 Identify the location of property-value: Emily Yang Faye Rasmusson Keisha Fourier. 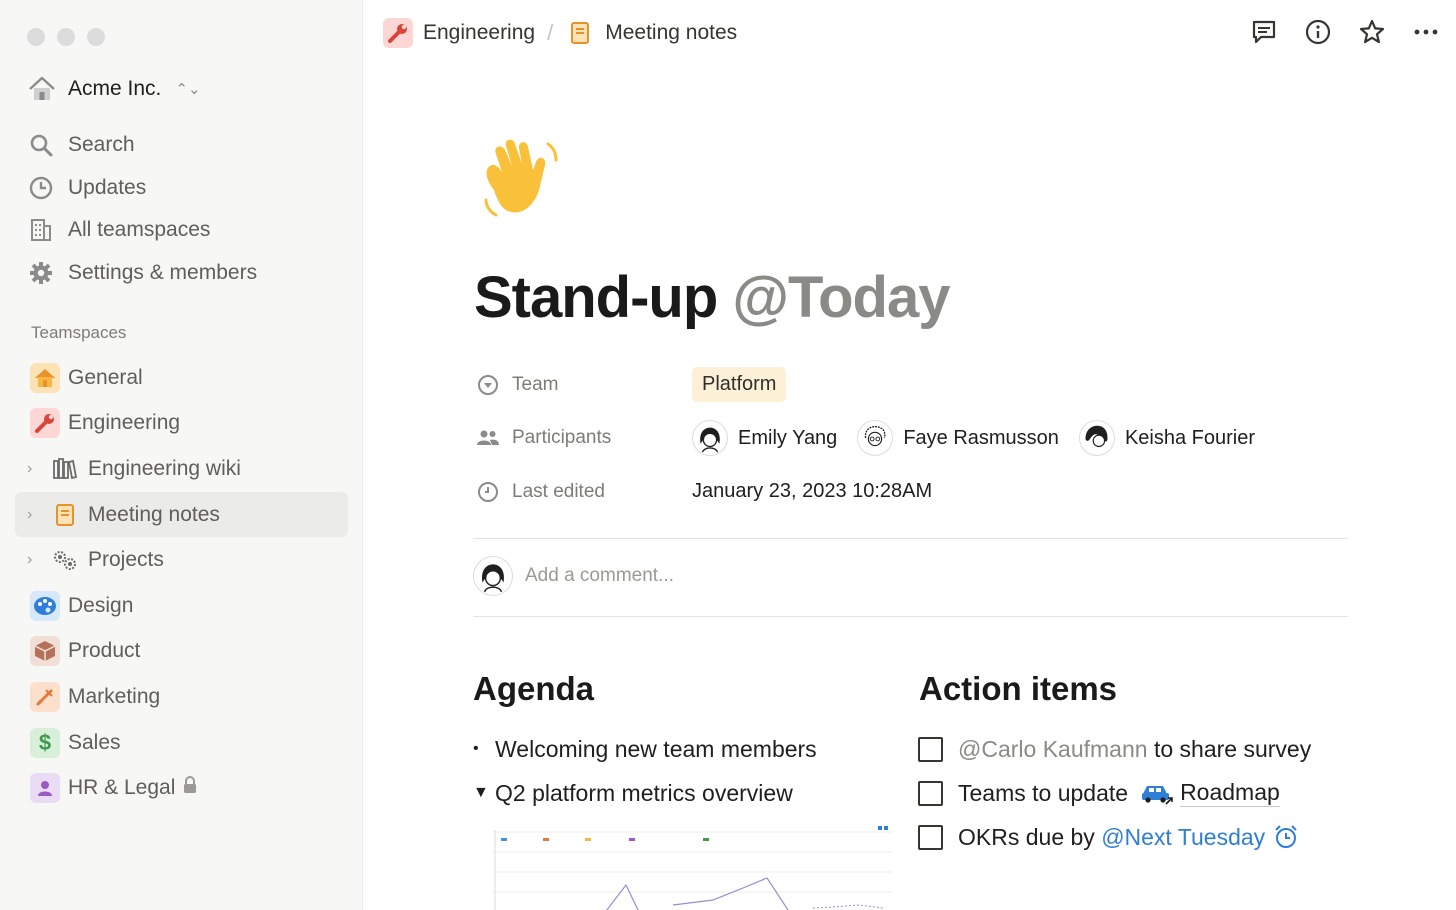
(973, 438).